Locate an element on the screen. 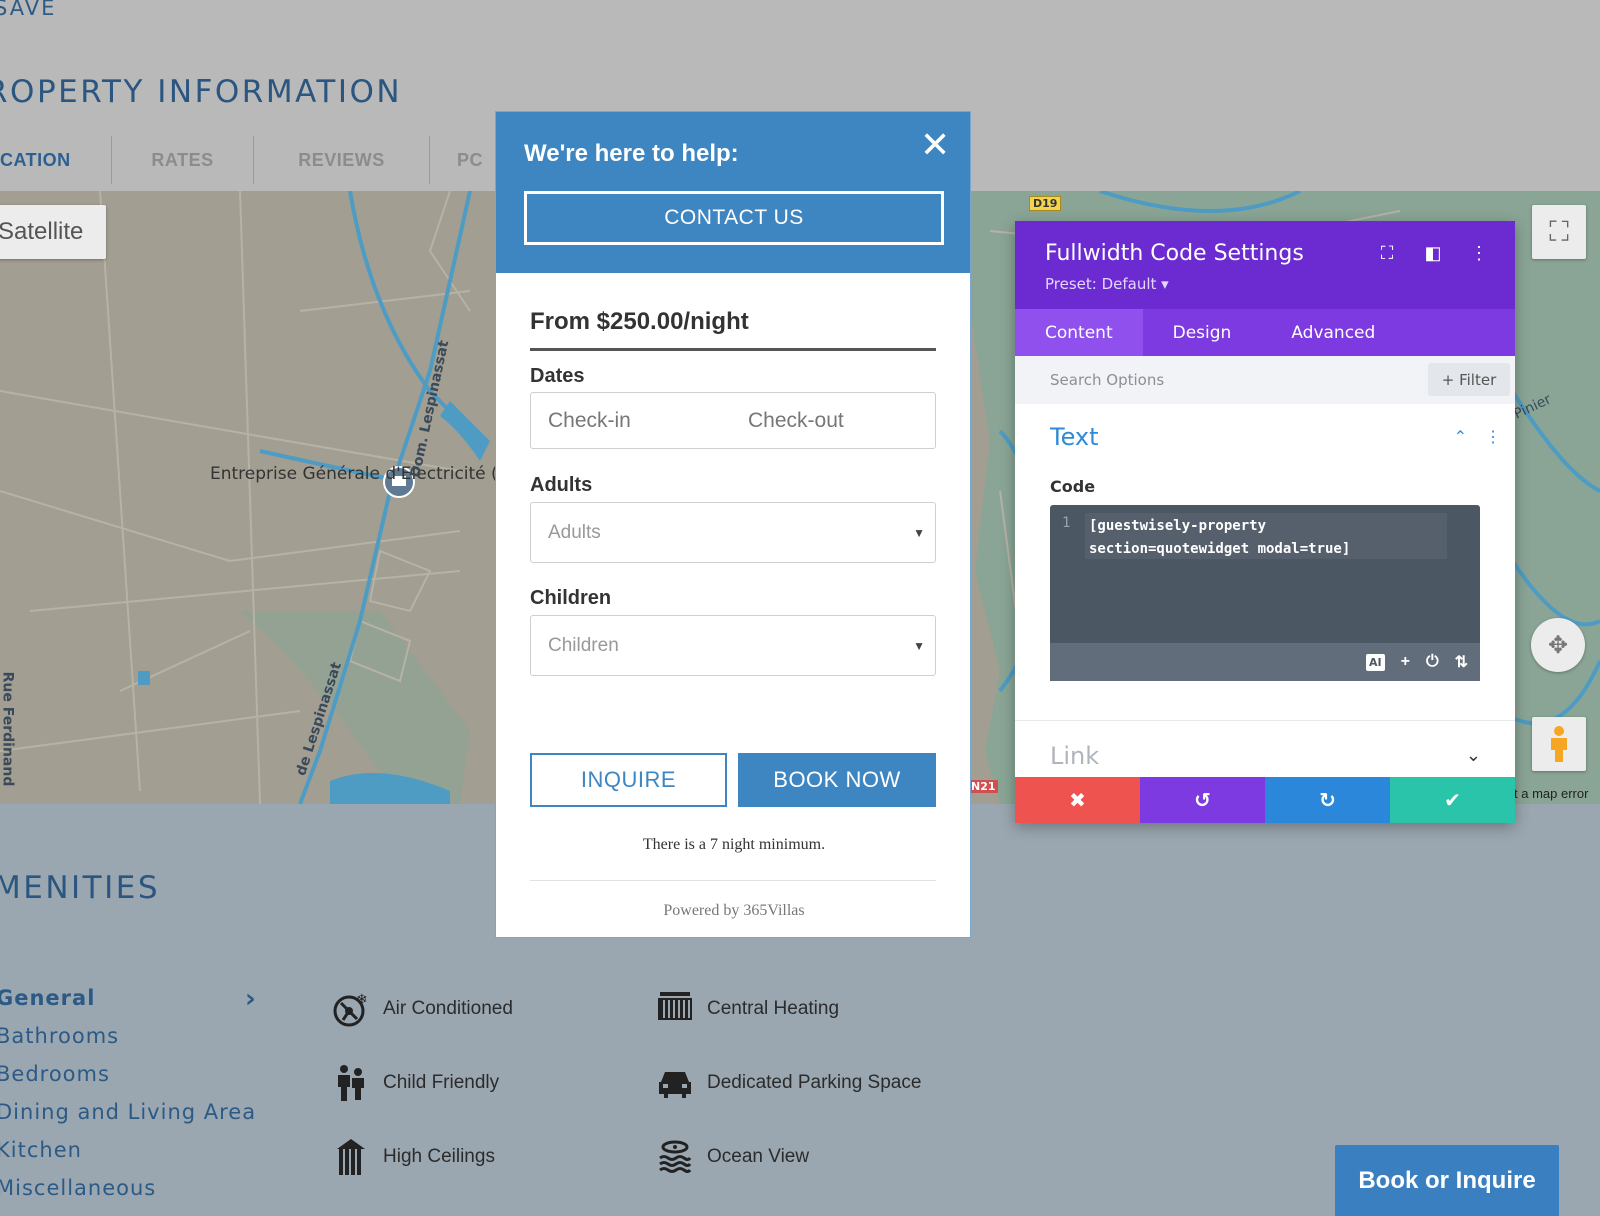 The height and width of the screenshot is (1216, 1600). amenity-item: ❄ Air Conditioned is located at coordinates (422, 1009).